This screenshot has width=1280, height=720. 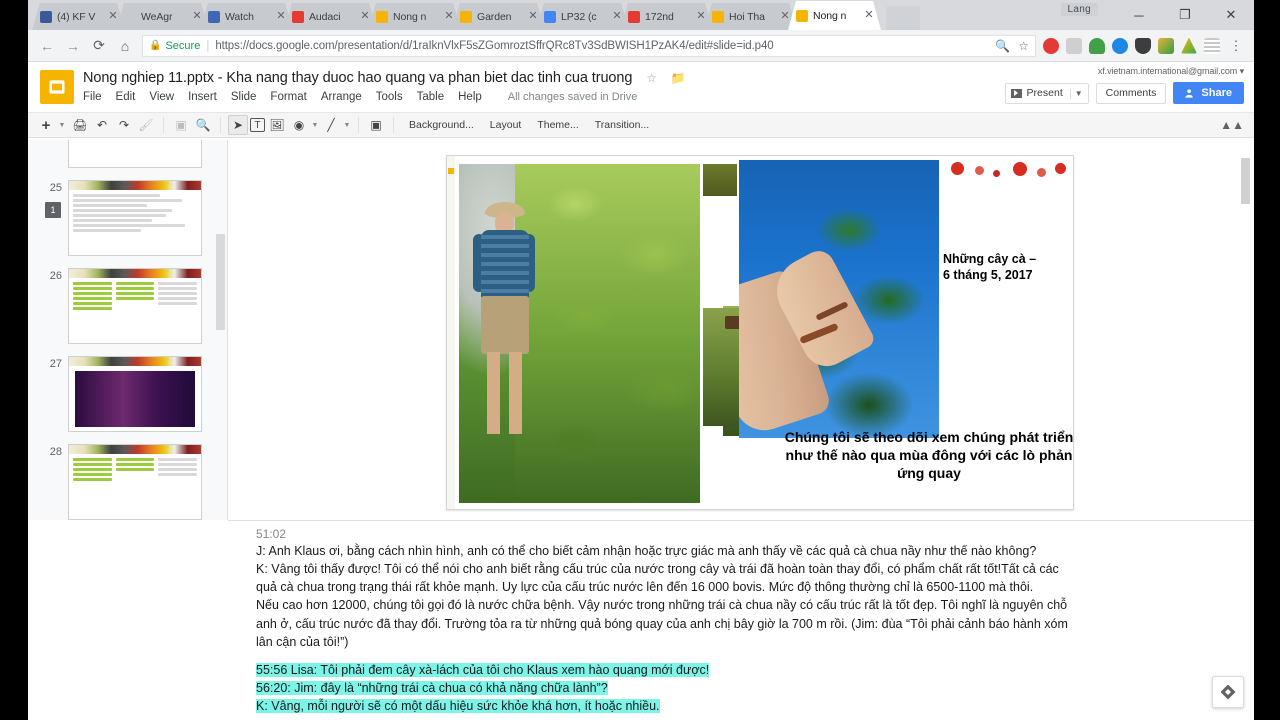 What do you see at coordinates (470, 97) in the screenshot?
I see `menu-item-help: Help` at bounding box center [470, 97].